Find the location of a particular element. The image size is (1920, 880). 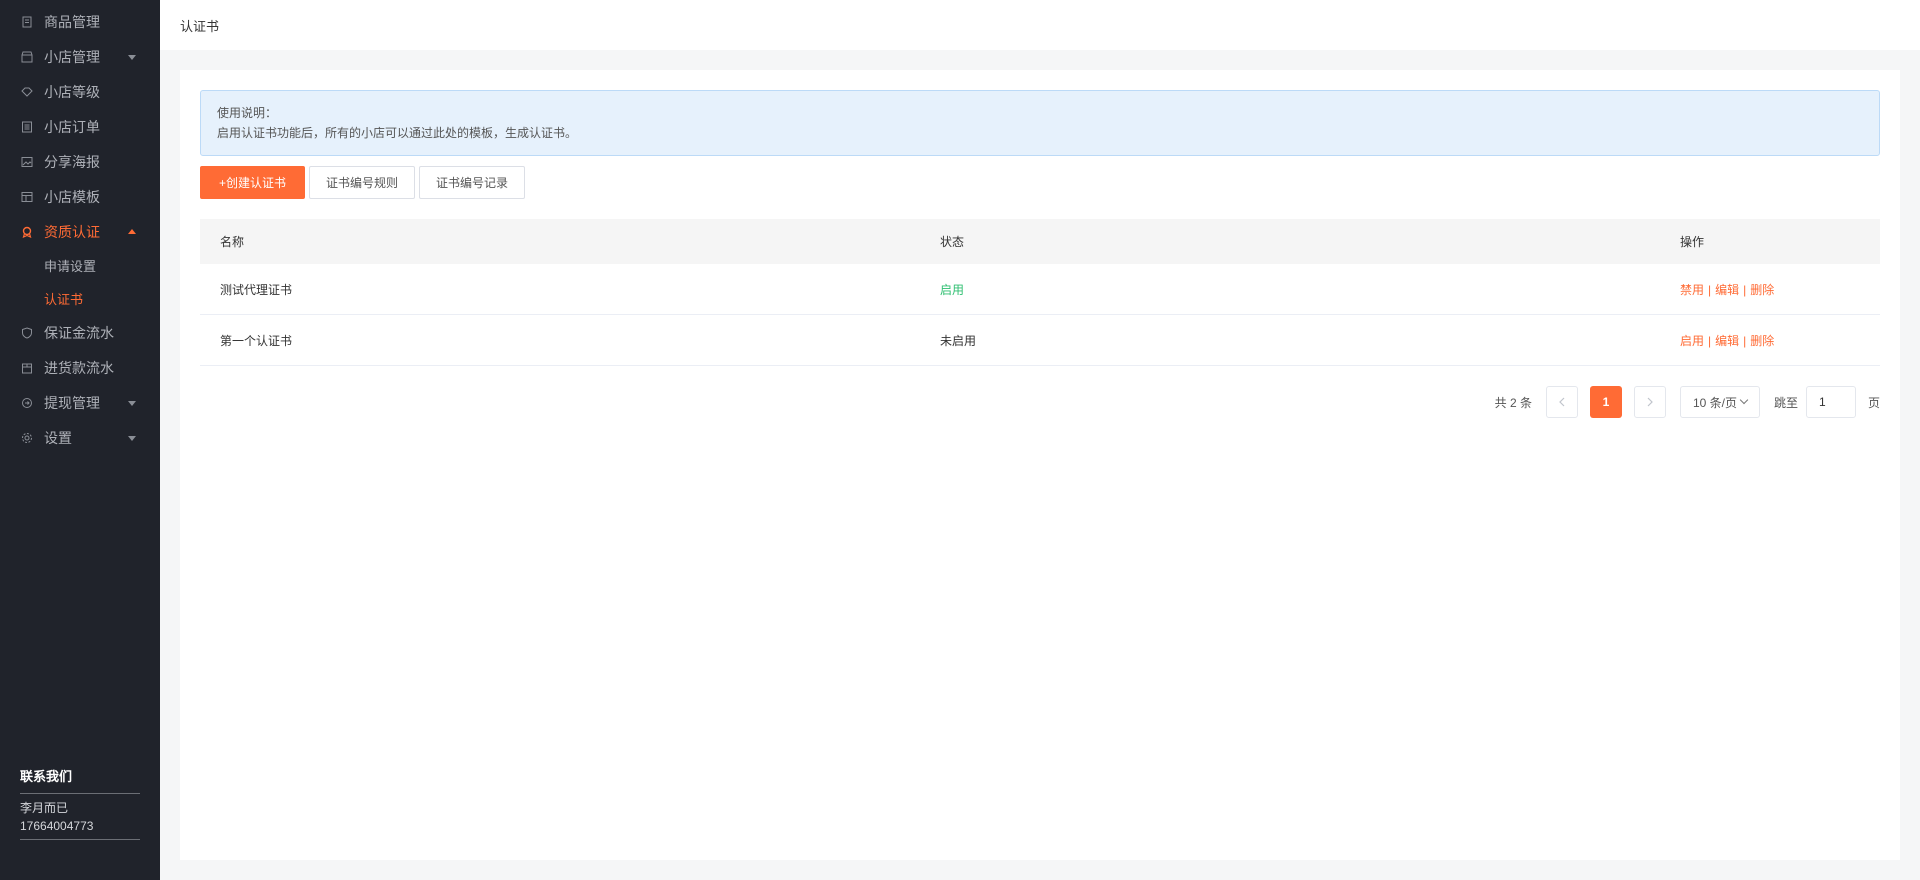

prev-page-button is located at coordinates (1561, 402).